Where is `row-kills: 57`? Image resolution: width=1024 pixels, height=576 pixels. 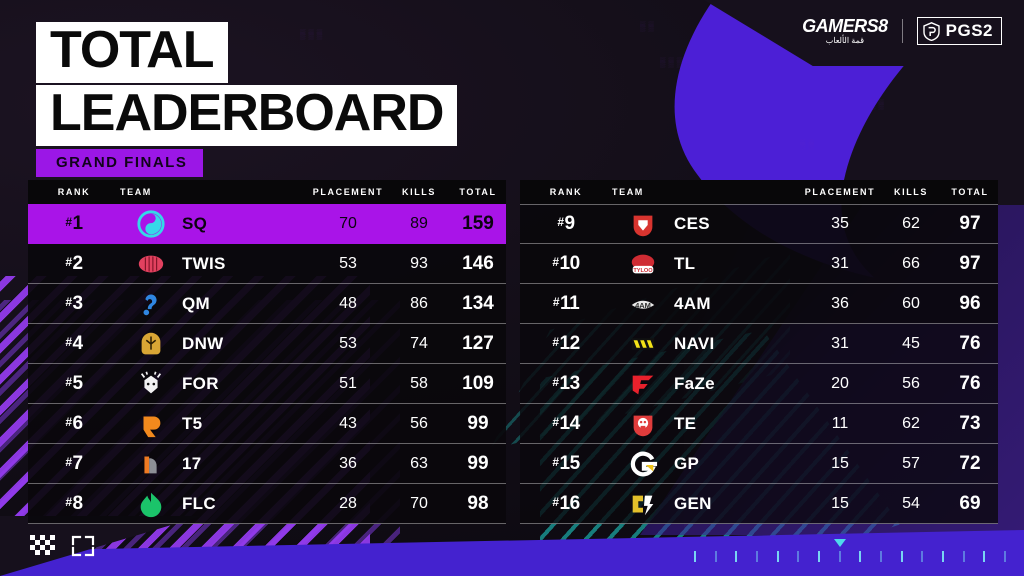 row-kills: 57 is located at coordinates (911, 463).